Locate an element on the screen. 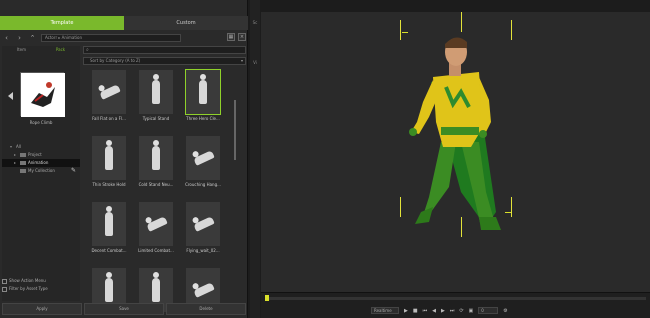  frame-input: 0 is located at coordinates (488, 310).